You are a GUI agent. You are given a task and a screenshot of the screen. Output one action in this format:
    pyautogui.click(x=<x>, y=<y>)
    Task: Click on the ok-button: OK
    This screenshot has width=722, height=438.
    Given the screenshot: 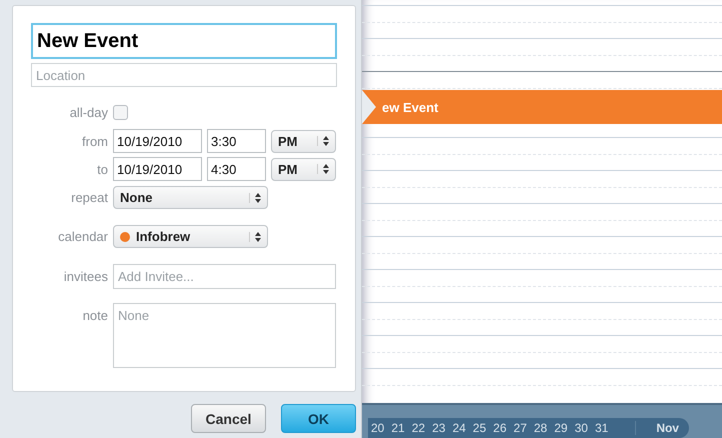 What is the action you would take?
    pyautogui.click(x=318, y=418)
    